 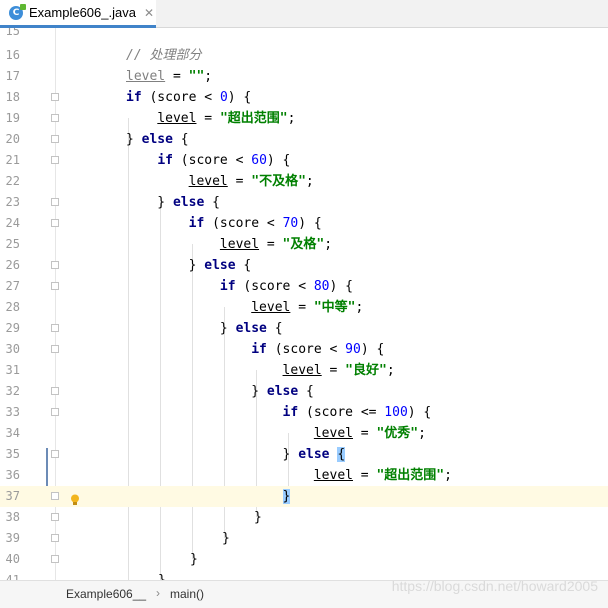 What do you see at coordinates (12, 286) in the screenshot?
I see `line-number: 27` at bounding box center [12, 286].